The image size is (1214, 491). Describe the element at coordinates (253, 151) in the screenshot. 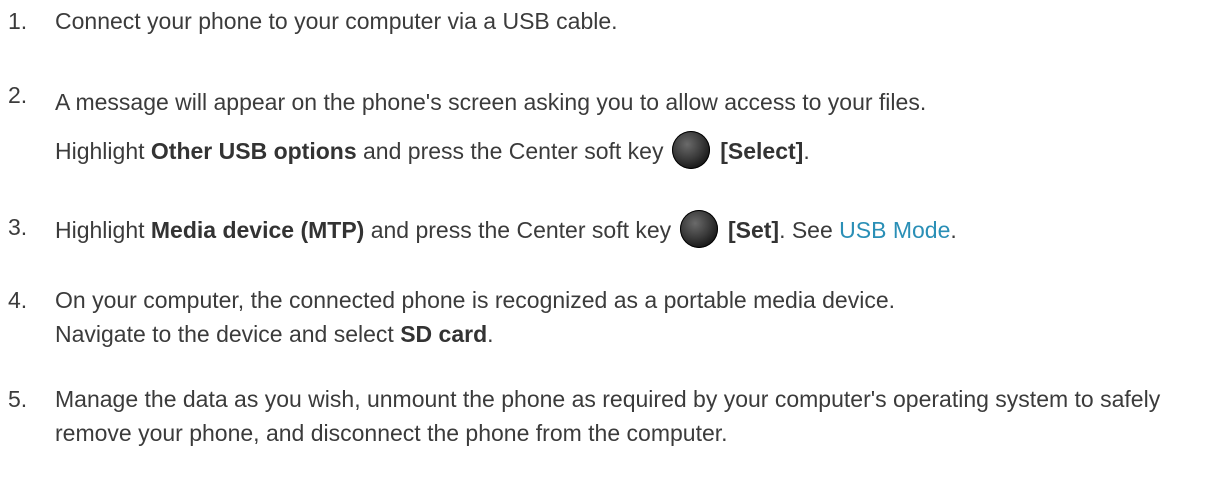

I see `option-label: Other USB options` at that location.